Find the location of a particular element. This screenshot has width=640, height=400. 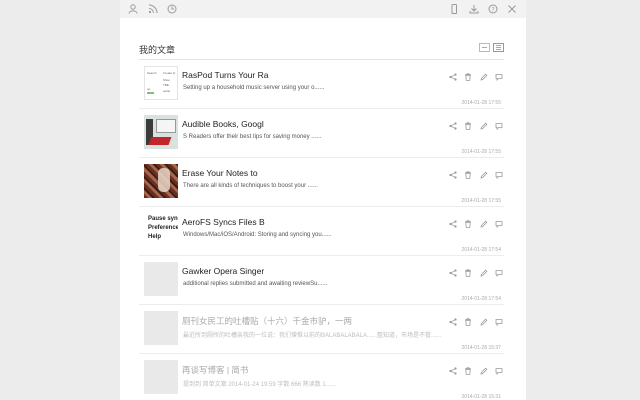

detail-view-button is located at coordinates (498, 47).